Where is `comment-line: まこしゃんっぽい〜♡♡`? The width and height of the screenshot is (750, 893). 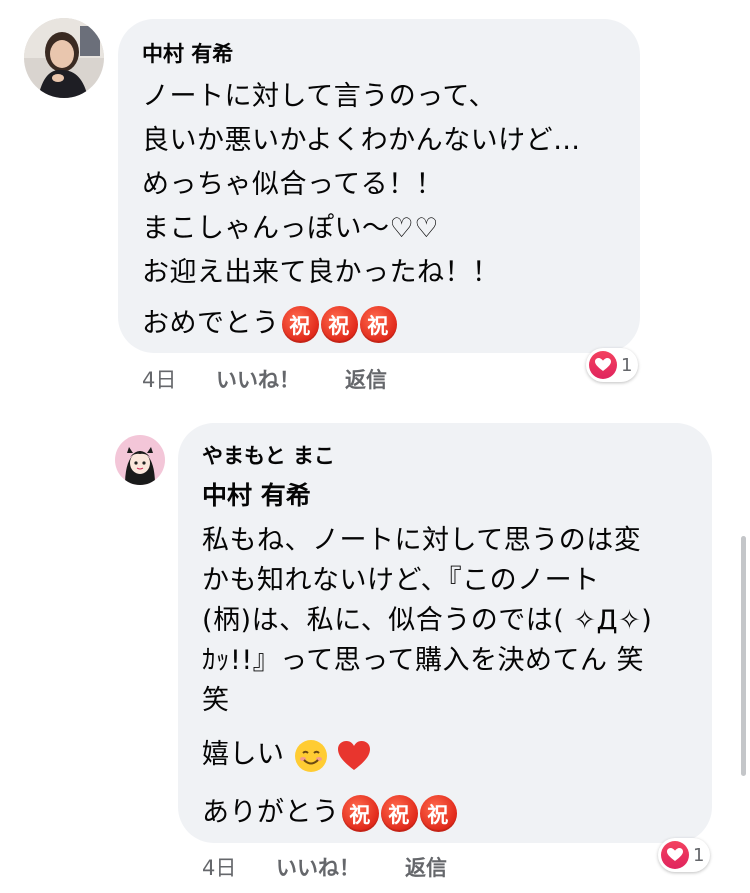 comment-line: まこしゃんっぽい〜♡♡ is located at coordinates (290, 228).